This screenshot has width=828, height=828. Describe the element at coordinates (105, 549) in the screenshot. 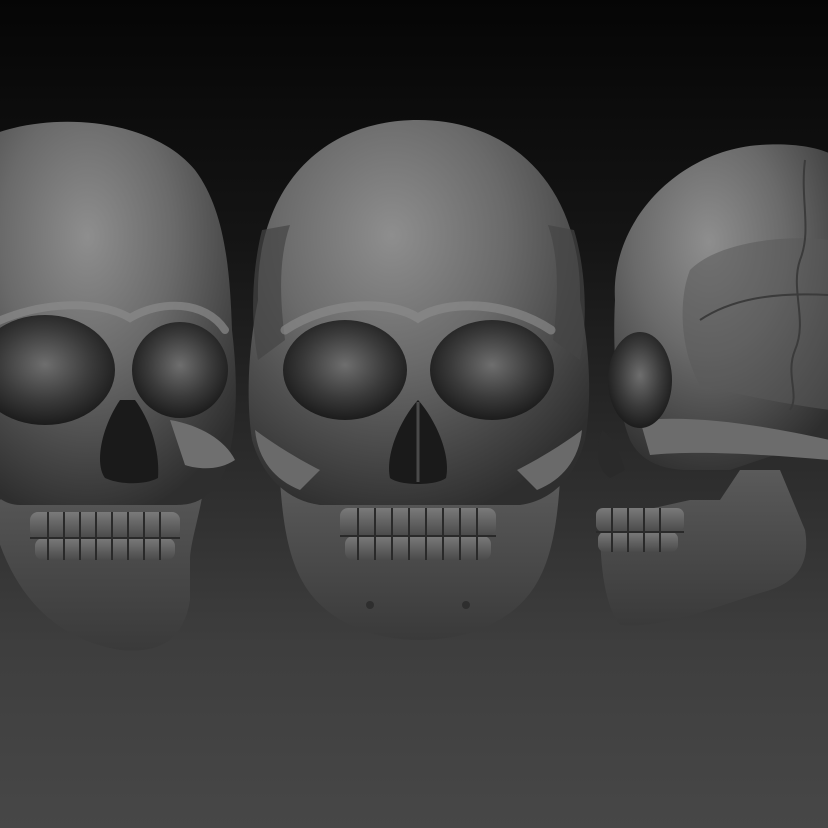

I see `left-teeth-lower` at that location.